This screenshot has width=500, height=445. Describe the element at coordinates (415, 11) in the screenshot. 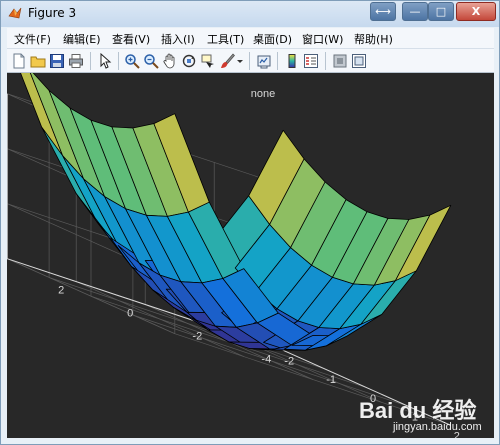

I see `minimize-button: —` at that location.